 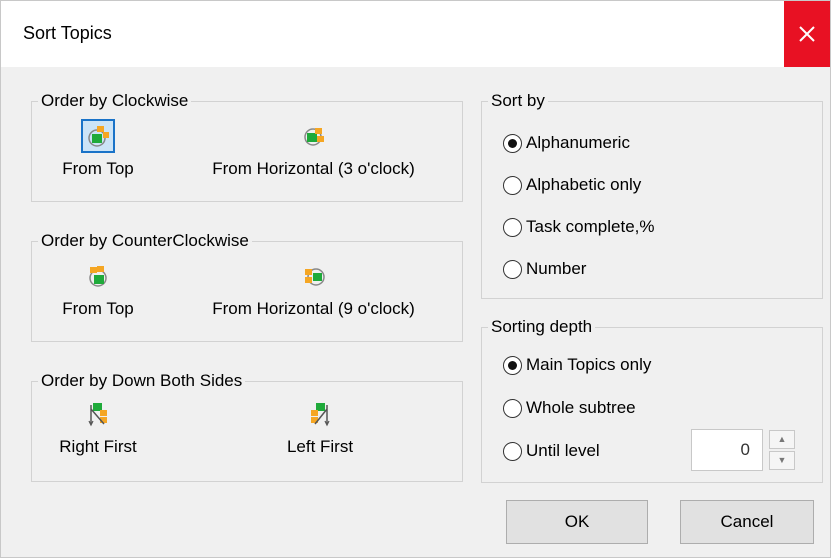 I want to click on cancel-button: Cancel, so click(x=747, y=522).